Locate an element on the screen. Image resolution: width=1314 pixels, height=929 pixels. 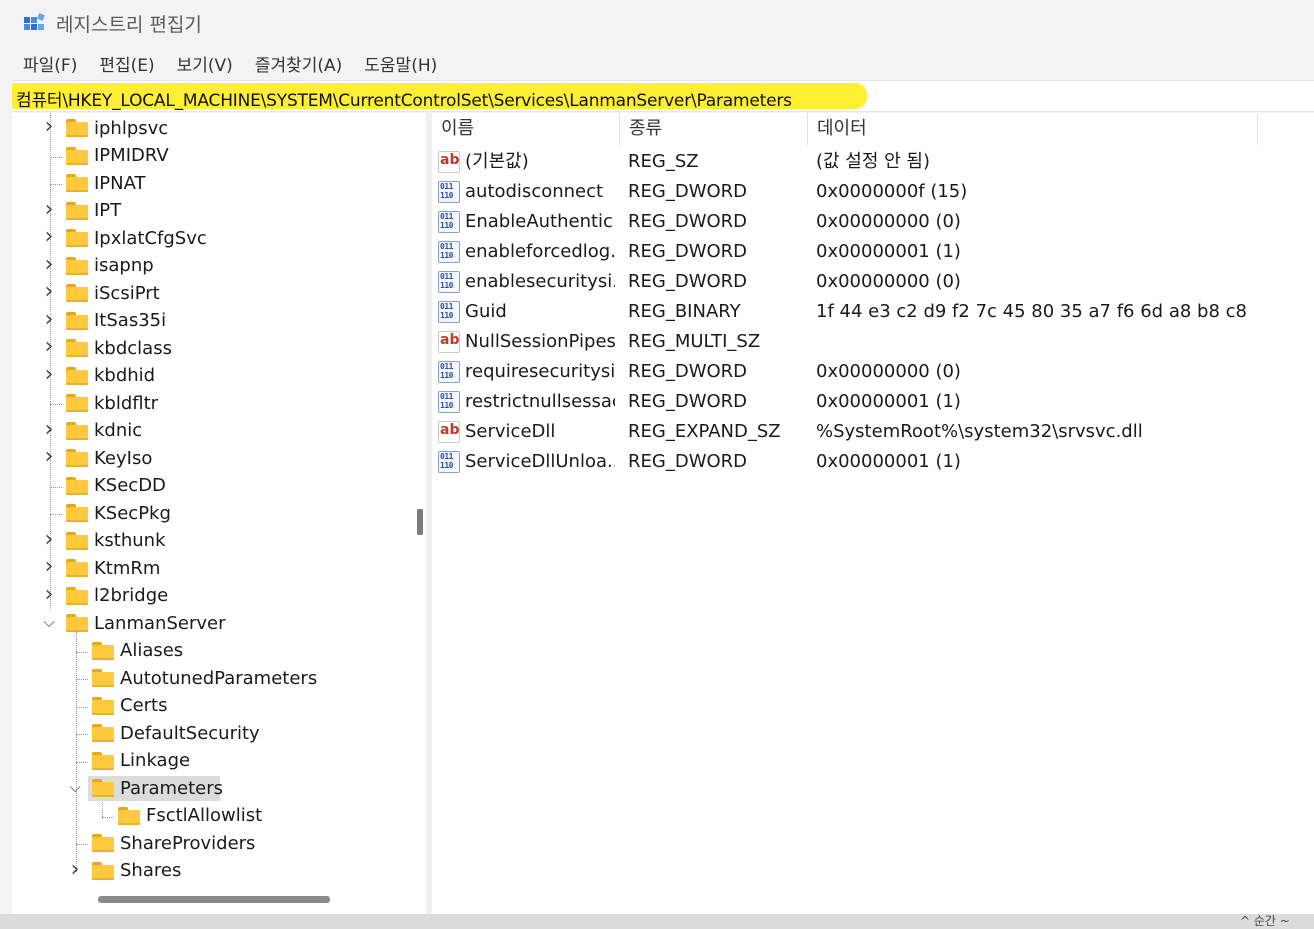
tree-item-label: Linkage is located at coordinates (155, 760).